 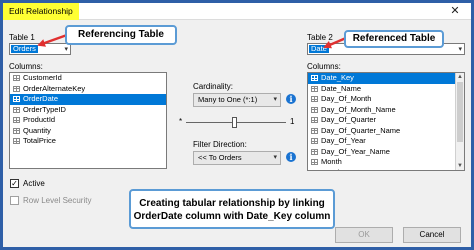 What do you see at coordinates (14, 183) in the screenshot?
I see `active-checkbox: ✓` at bounding box center [14, 183].